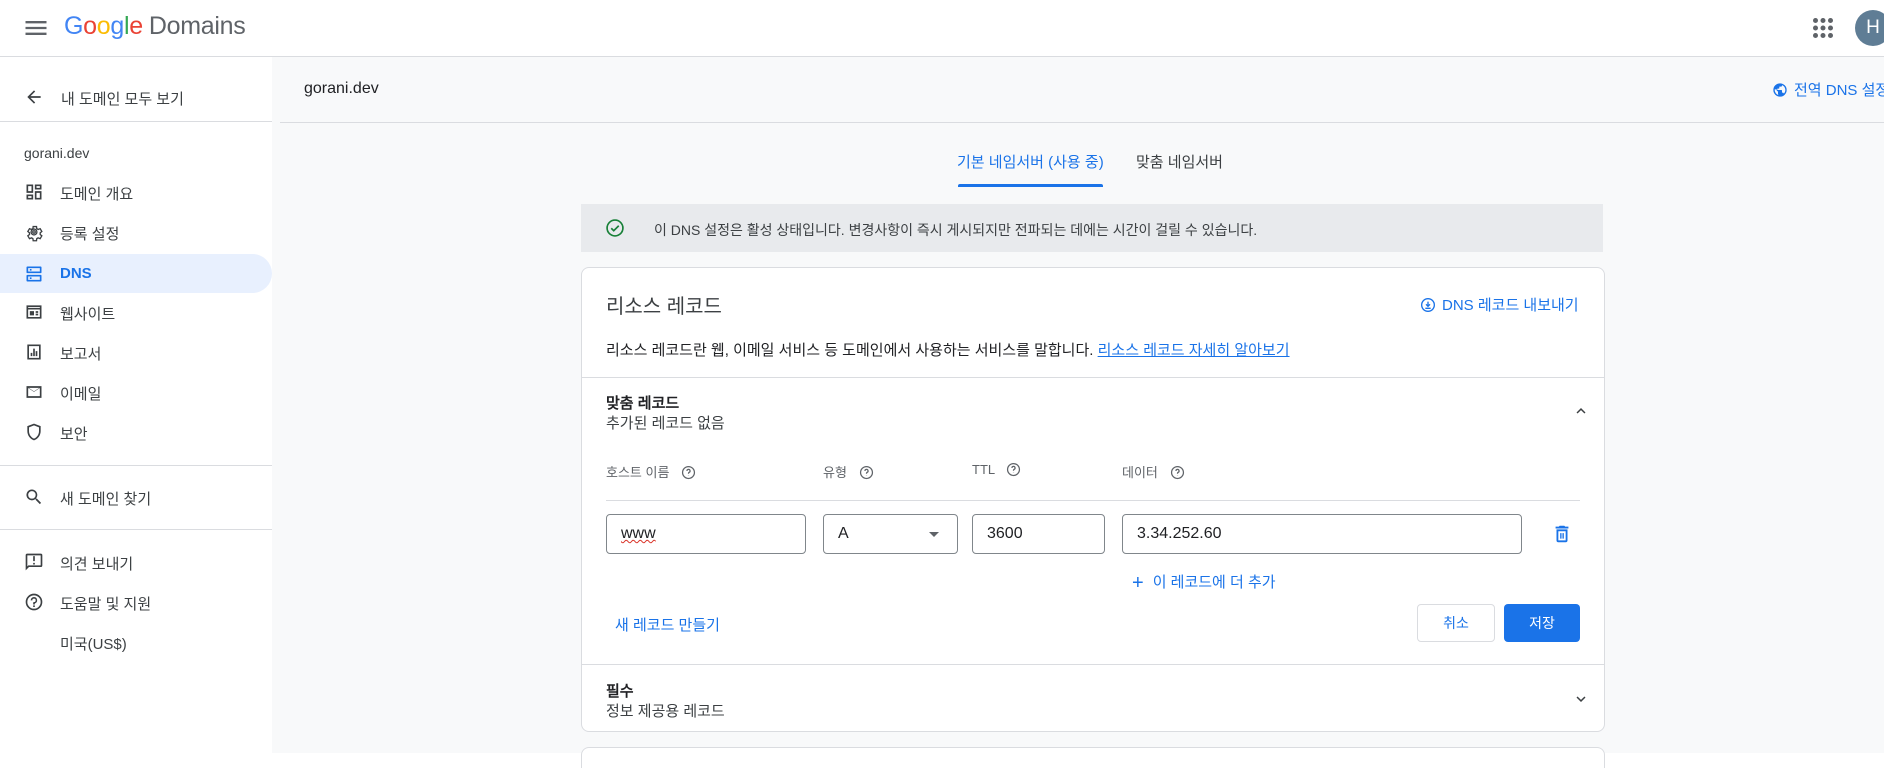 The width and height of the screenshot is (1884, 768). I want to click on required-records-subtitle: 정보 제공용 레코드, so click(665, 711).